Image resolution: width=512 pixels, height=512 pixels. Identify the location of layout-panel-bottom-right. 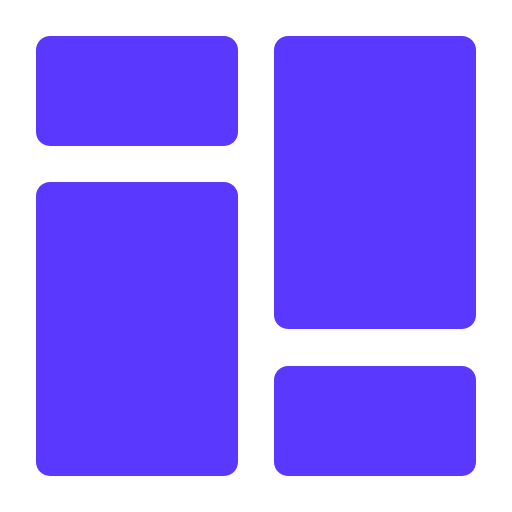
(375, 421).